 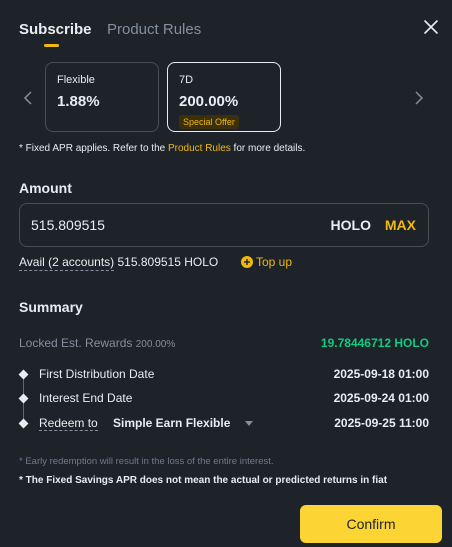 I want to click on chevron-left-icon, so click(x=28, y=98).